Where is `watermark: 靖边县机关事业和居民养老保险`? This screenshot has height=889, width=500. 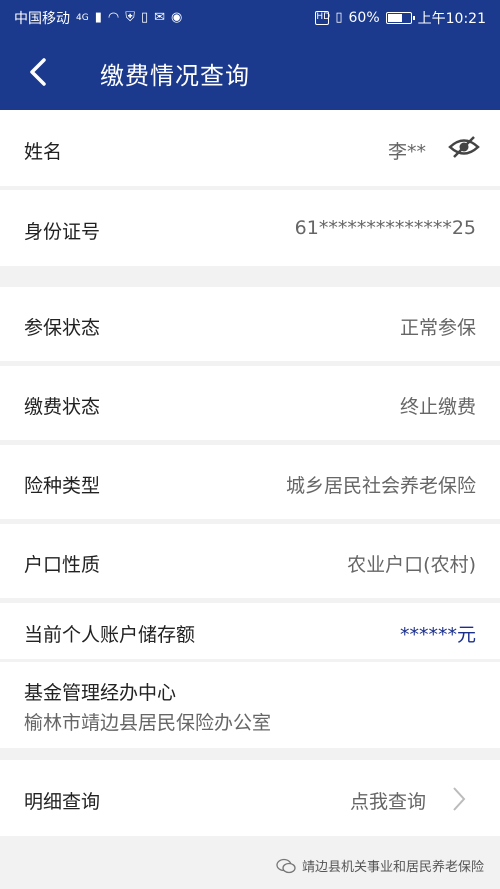 watermark: 靖边县机关事业和居民养老保险 is located at coordinates (380, 865).